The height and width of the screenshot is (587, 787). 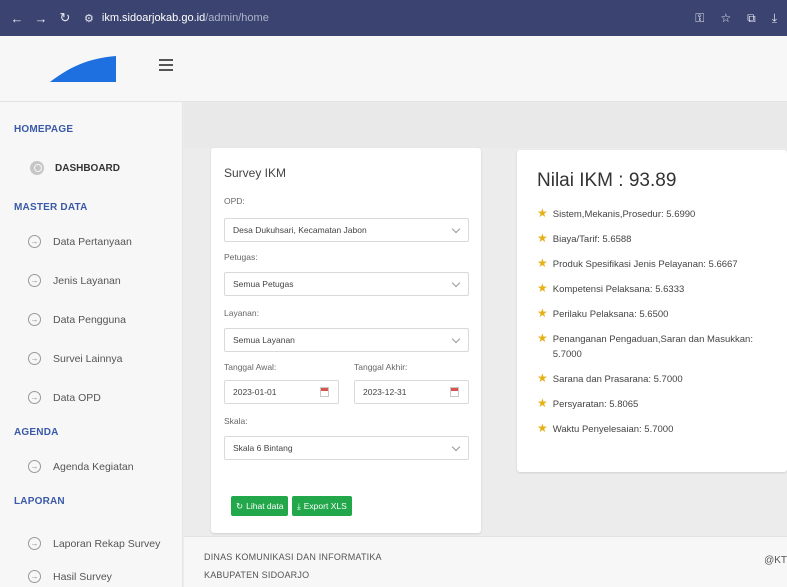 What do you see at coordinates (250, 367) in the screenshot?
I see `tanggal-awal-label: Tanggal Awal:` at bounding box center [250, 367].